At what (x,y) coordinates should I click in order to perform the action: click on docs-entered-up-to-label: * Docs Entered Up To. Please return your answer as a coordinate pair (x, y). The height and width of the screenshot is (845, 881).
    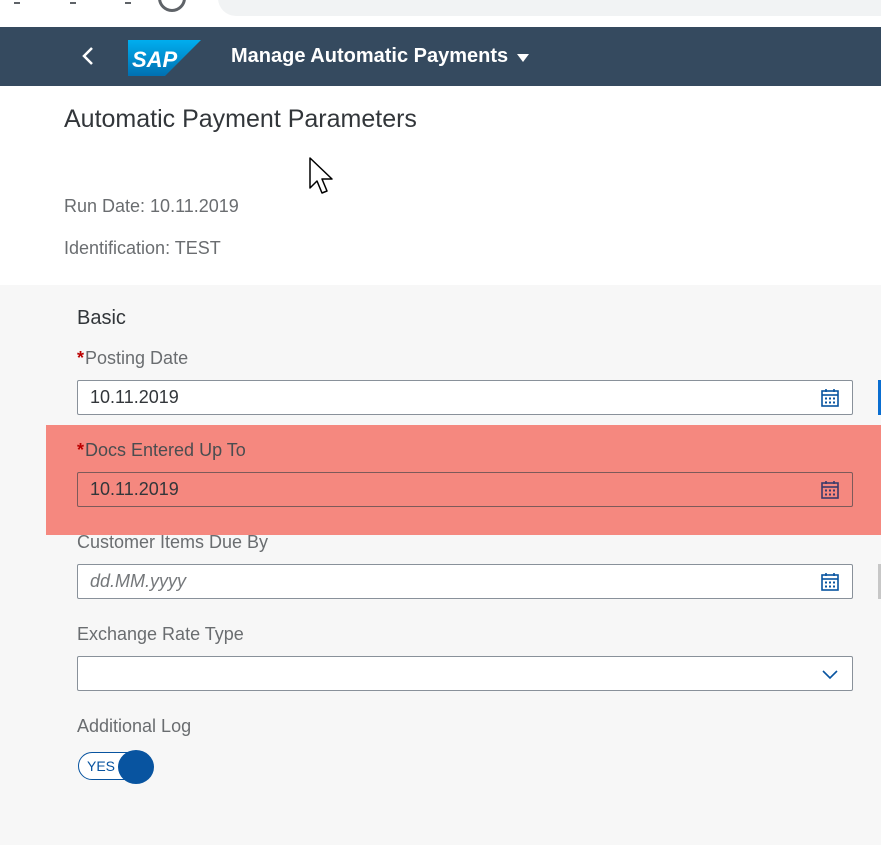
    Looking at the image, I should click on (161, 450).